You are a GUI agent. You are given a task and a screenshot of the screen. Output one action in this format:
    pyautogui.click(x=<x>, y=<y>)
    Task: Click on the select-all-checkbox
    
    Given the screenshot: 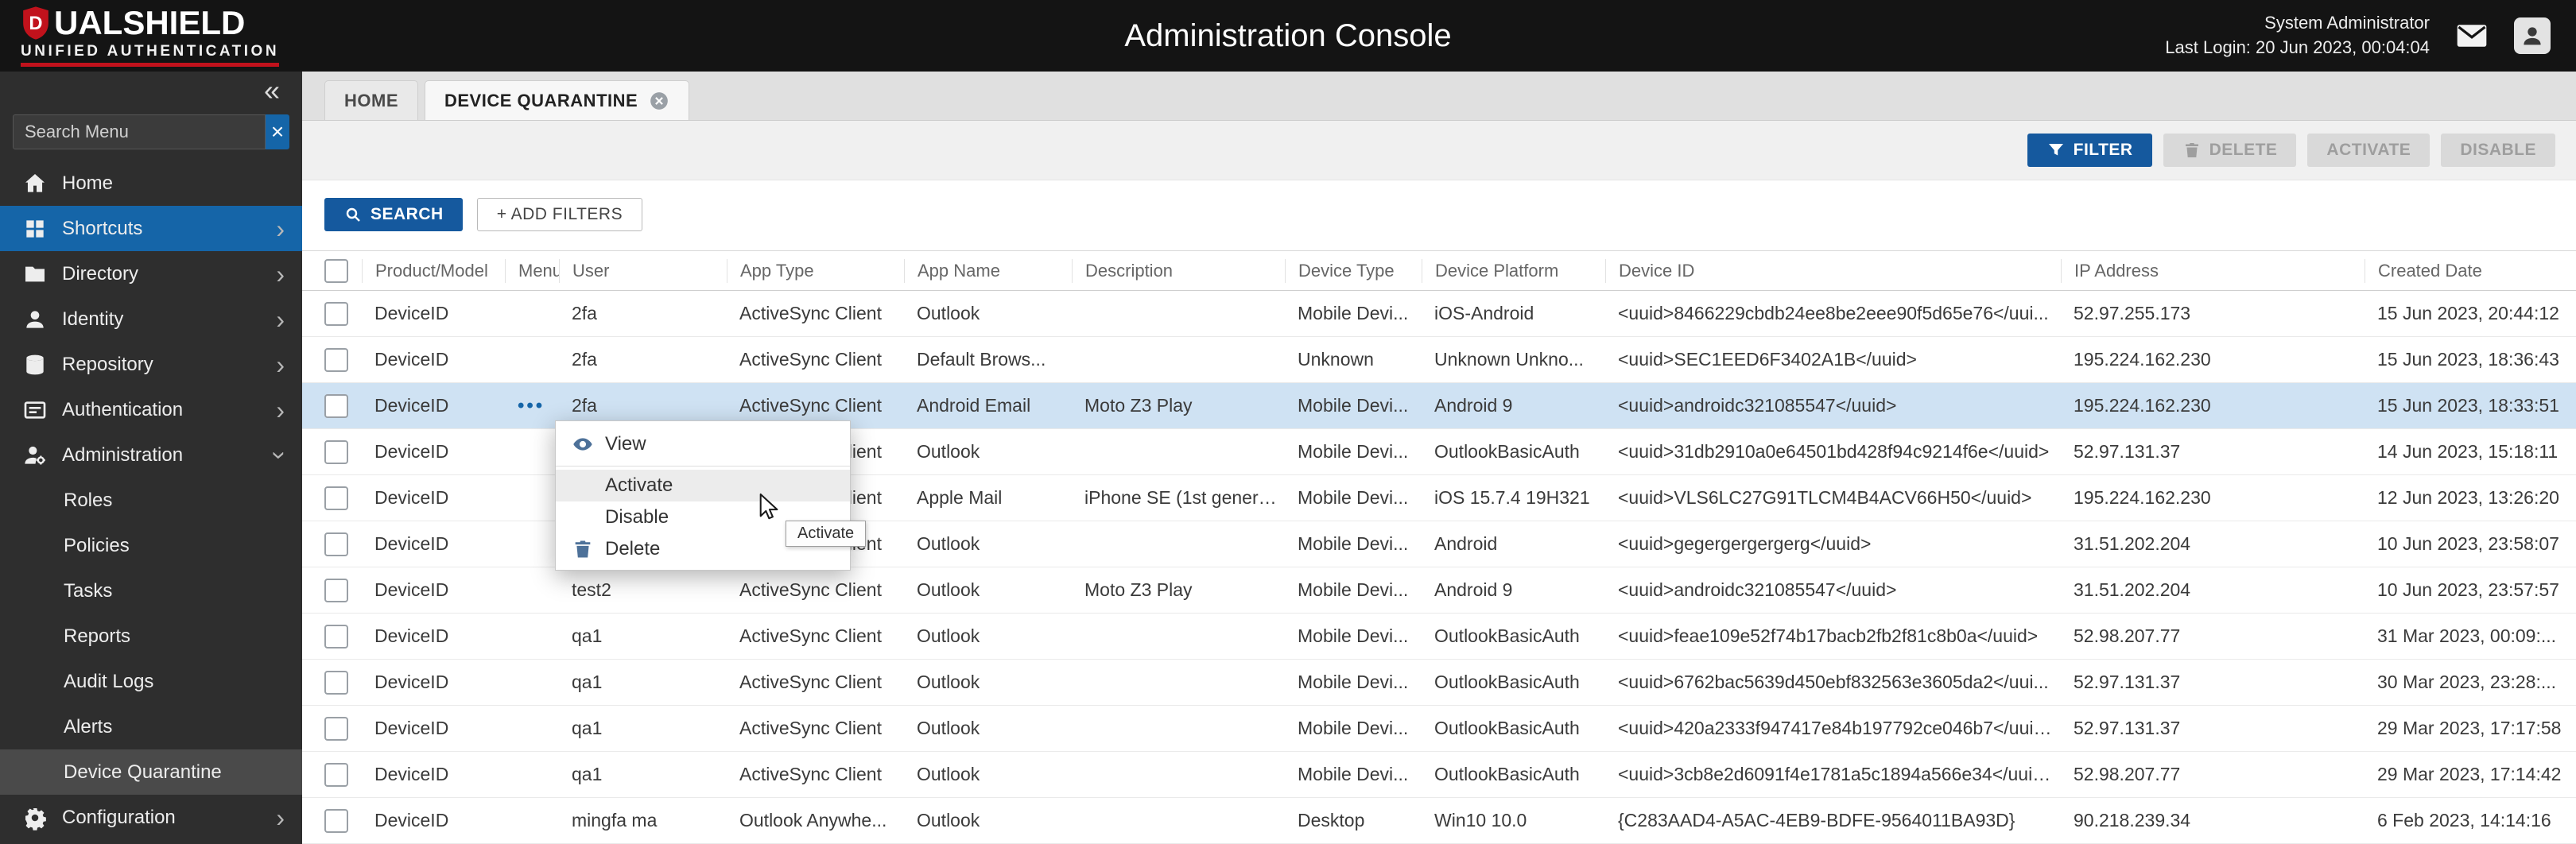 What is the action you would take?
    pyautogui.click(x=336, y=270)
    